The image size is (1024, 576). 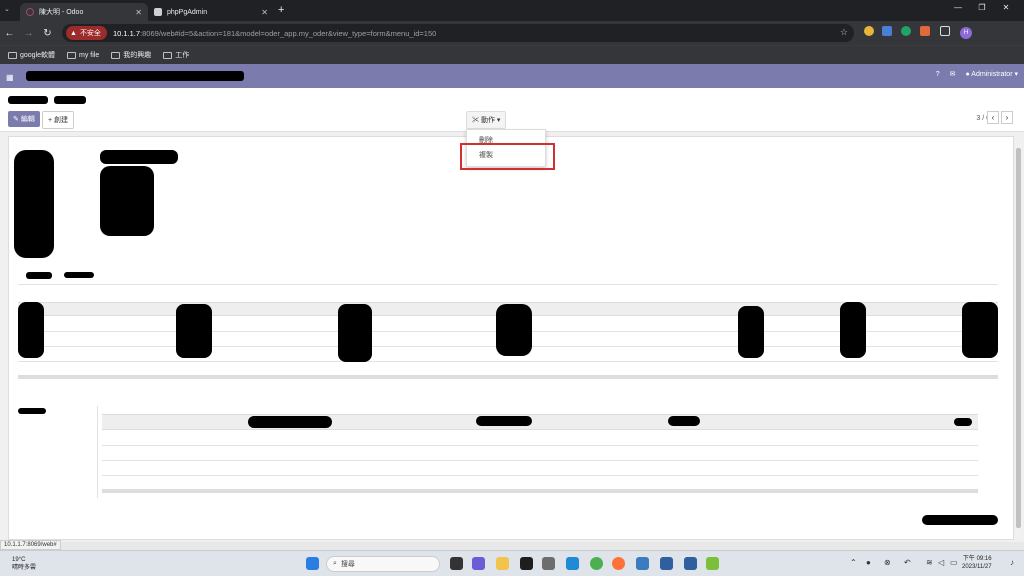 What do you see at coordinates (945, 31) in the screenshot?
I see `extensions-puzzle-icon` at bounding box center [945, 31].